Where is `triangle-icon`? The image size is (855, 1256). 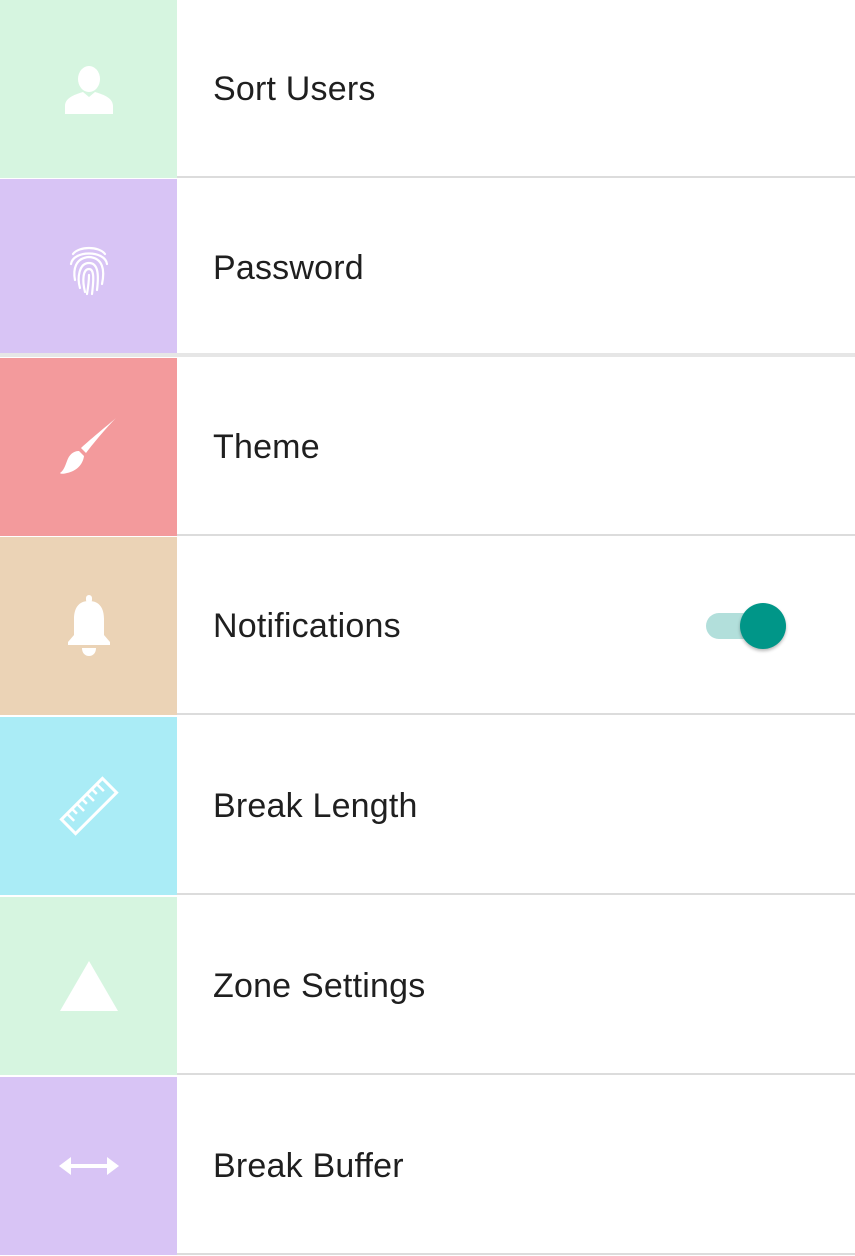 triangle-icon is located at coordinates (89, 986).